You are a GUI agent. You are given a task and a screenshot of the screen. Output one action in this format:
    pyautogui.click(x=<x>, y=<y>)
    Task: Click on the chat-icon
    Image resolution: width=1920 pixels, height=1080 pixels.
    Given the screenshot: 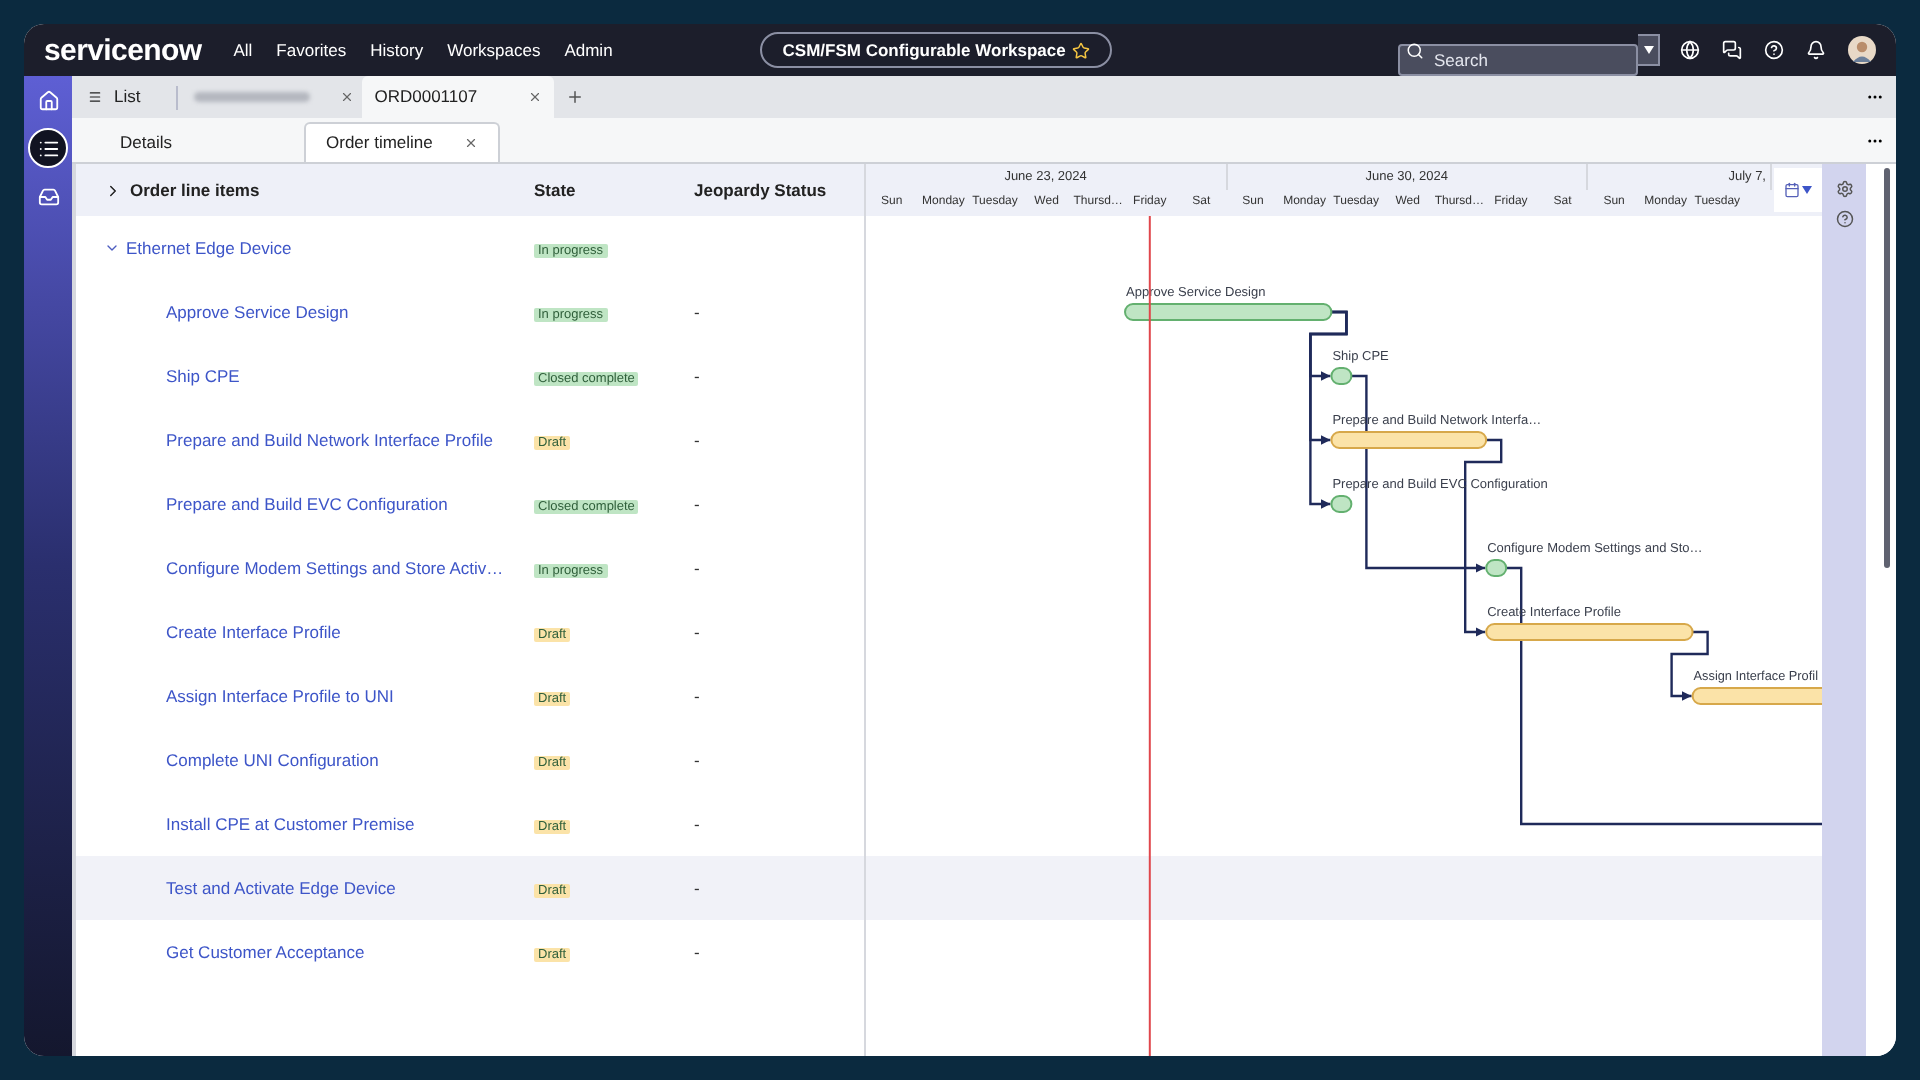 What is the action you would take?
    pyautogui.click(x=1732, y=50)
    